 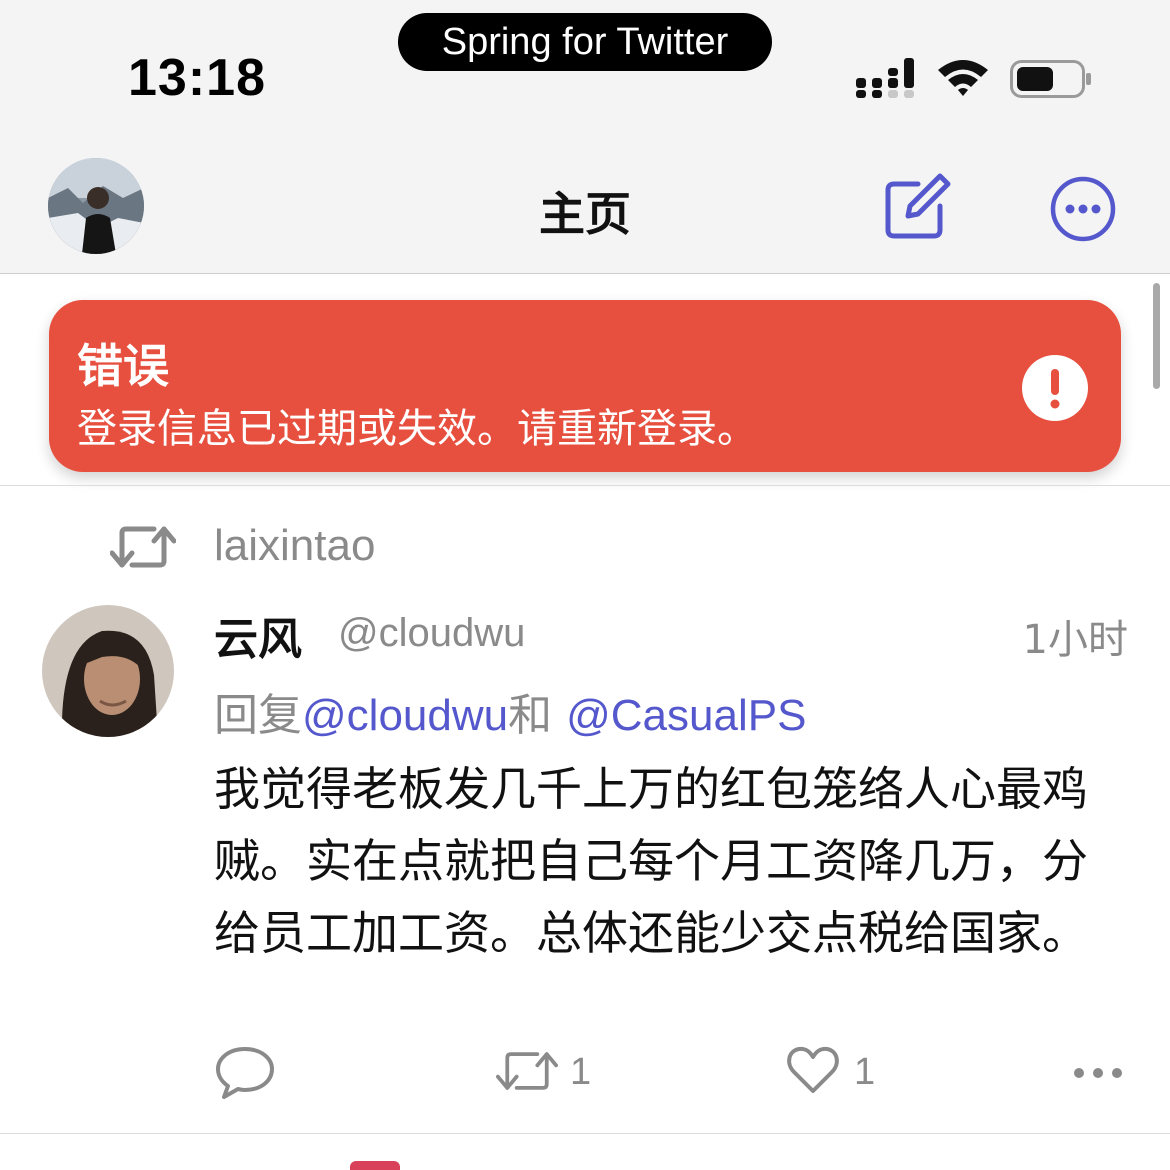 I want to click on cellular-signal-icon, so click(x=885, y=78).